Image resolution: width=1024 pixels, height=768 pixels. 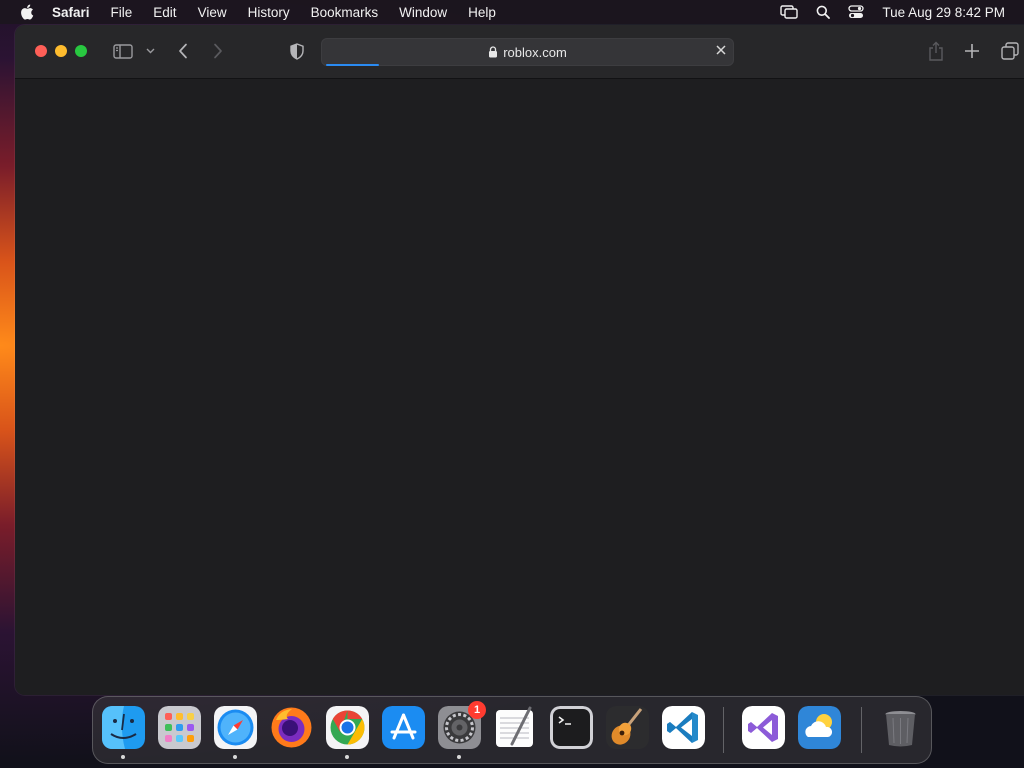 I want to click on close-window-button, so click(x=41, y=51).